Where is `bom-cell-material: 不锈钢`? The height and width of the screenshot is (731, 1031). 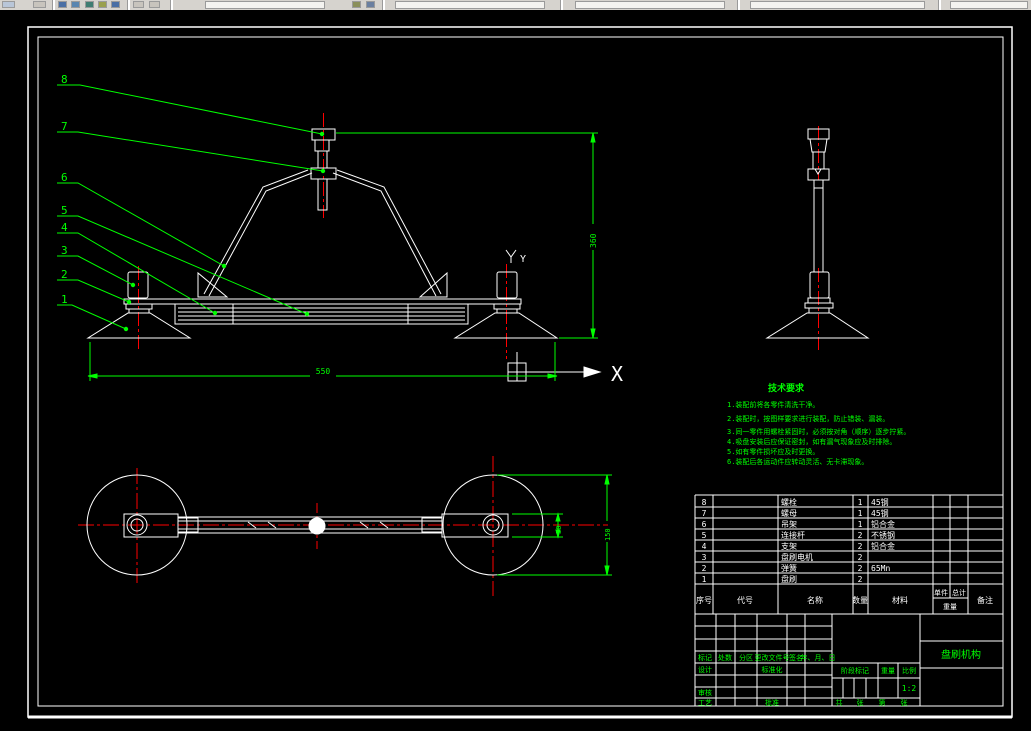
bom-cell-material: 不锈钢 is located at coordinates (883, 535).